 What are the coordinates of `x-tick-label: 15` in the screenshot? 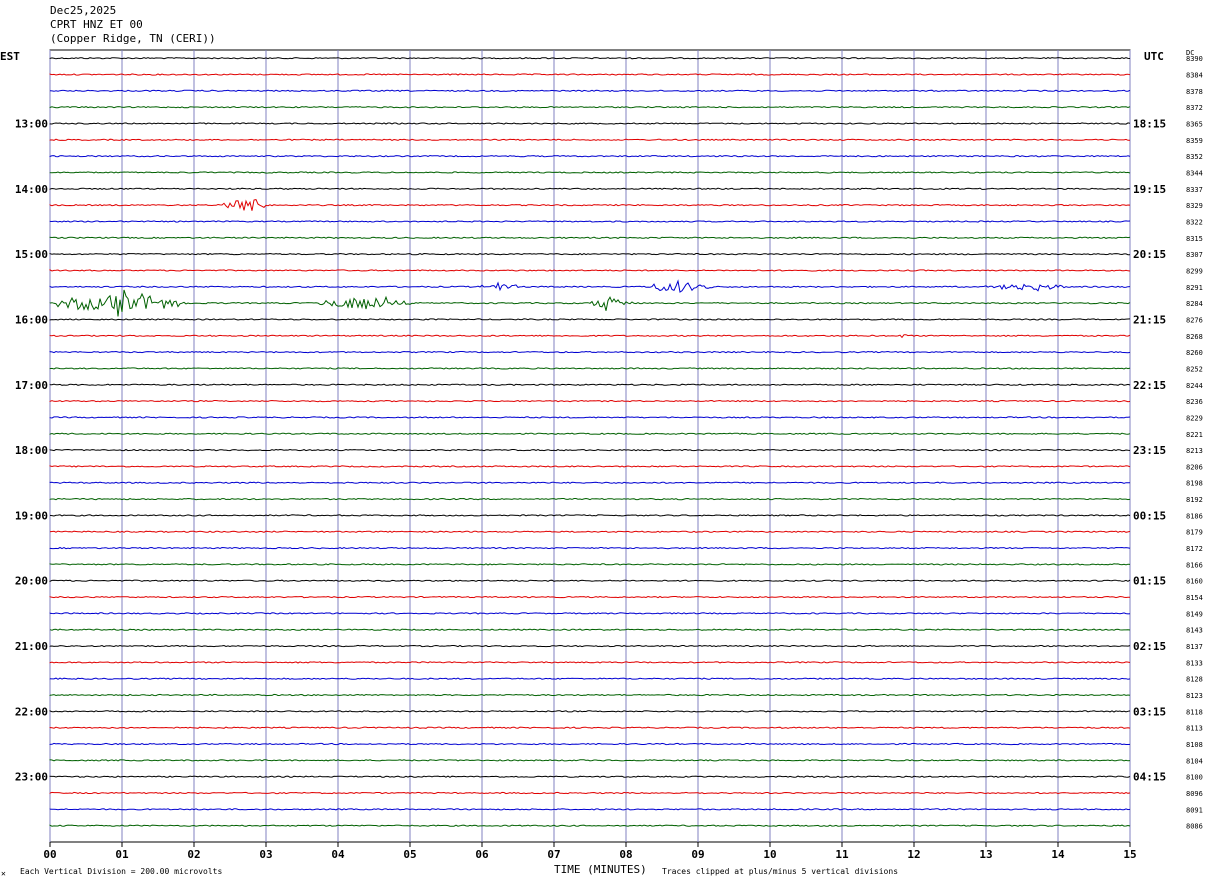 It's located at (1129, 854).